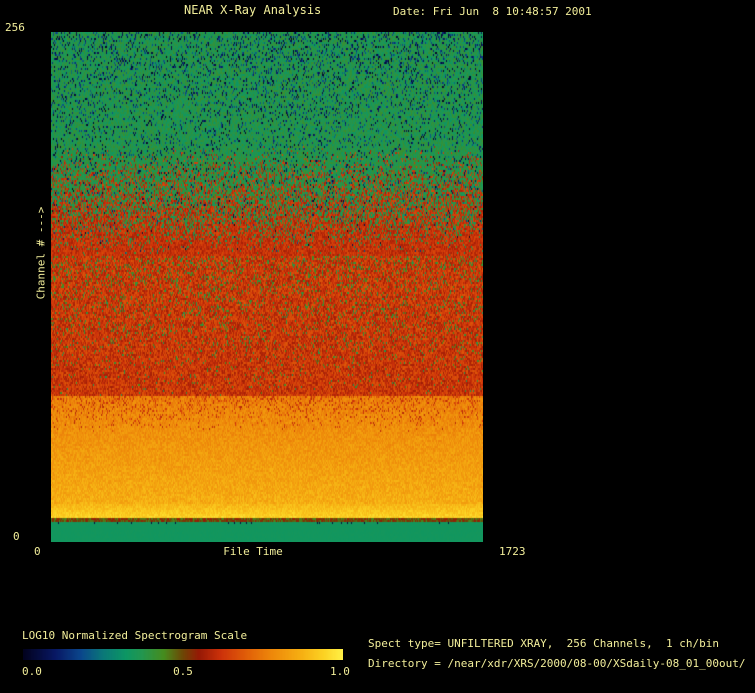 The width and height of the screenshot is (755, 693). What do you see at coordinates (135, 635) in the screenshot?
I see `colorbar-title: LOG10 Normalized Spectrogram Scale` at bounding box center [135, 635].